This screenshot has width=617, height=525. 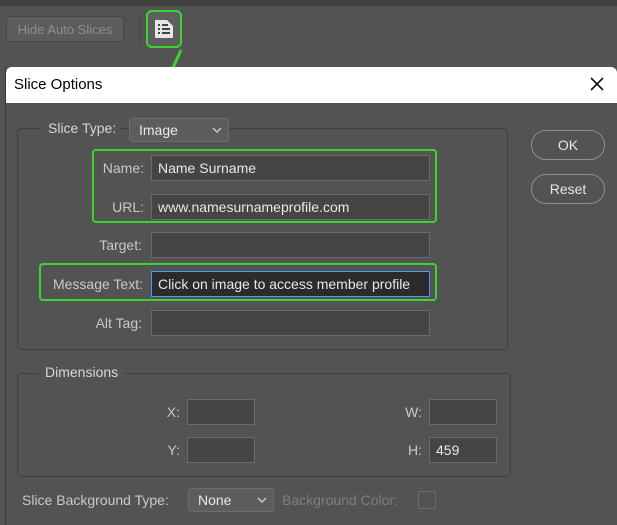 What do you see at coordinates (118, 323) in the screenshot?
I see `alt-tag-label: Alt Tag:` at bounding box center [118, 323].